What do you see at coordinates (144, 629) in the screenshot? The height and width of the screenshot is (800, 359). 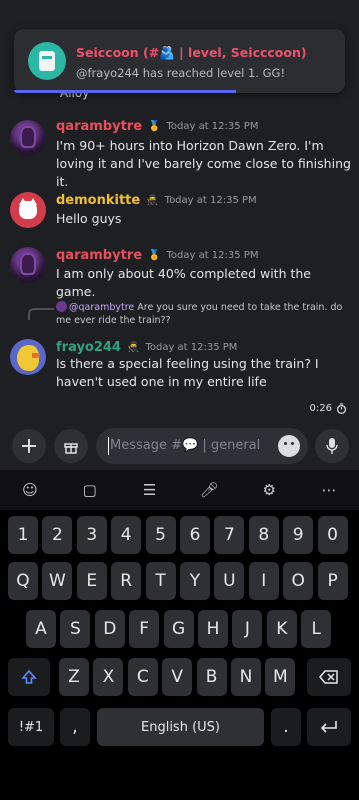 I see `key-f: F` at bounding box center [144, 629].